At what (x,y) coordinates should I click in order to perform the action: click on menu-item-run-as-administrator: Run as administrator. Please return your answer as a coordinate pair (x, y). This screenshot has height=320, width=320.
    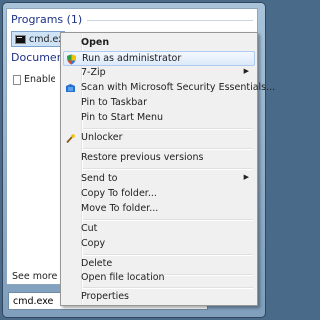
    Looking at the image, I should click on (159, 58).